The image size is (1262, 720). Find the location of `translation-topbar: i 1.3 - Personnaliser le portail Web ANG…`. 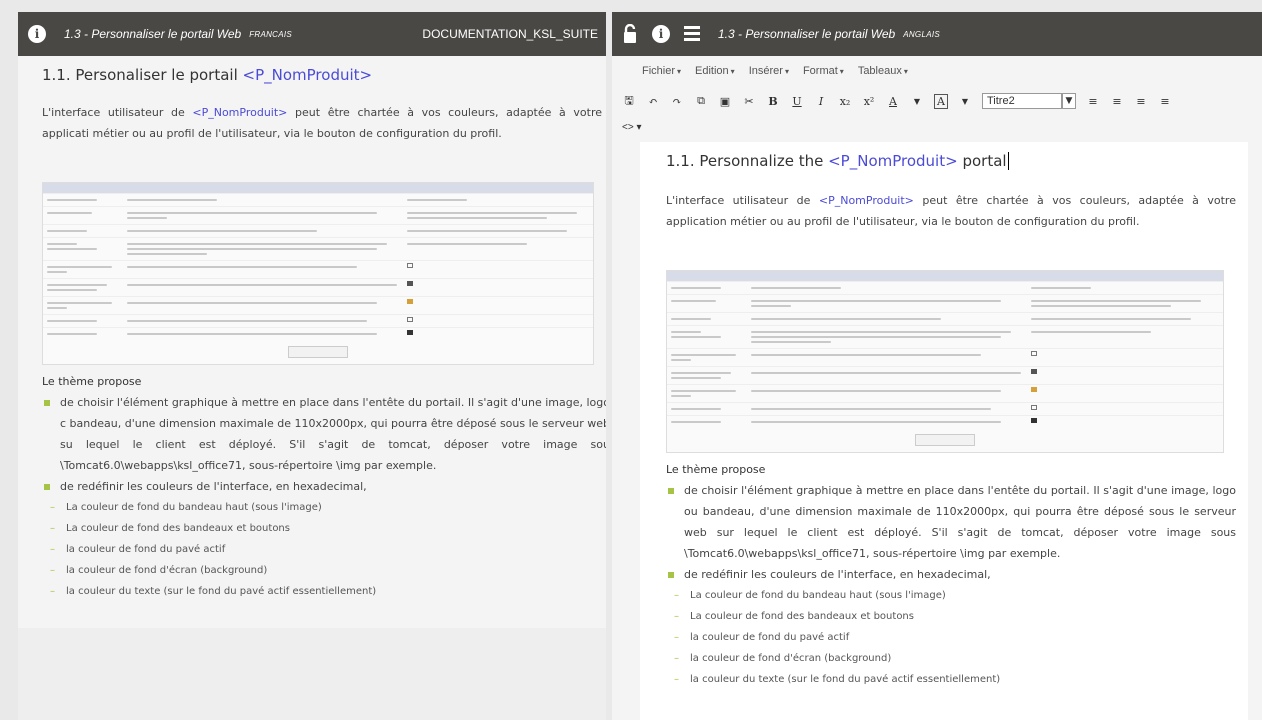

translation-topbar: i 1.3 - Personnaliser le portail Web ANG… is located at coordinates (937, 34).